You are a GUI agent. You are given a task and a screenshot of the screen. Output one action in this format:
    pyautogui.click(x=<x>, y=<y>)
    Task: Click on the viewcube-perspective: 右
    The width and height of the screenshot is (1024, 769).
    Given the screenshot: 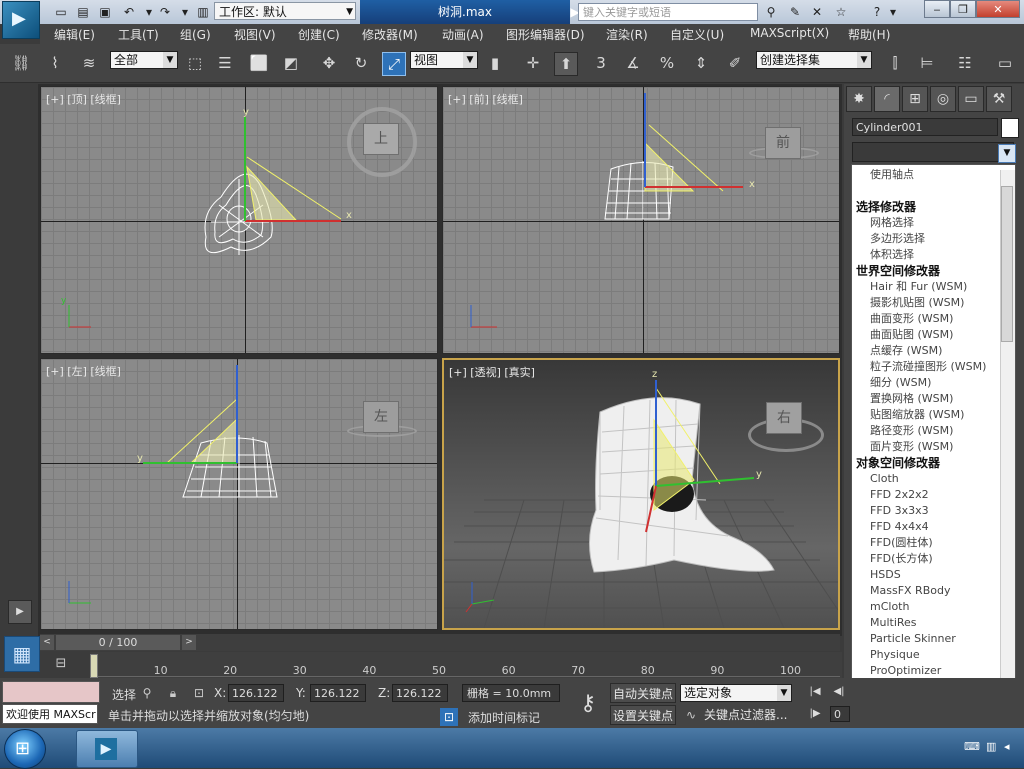 What is the action you would take?
    pyautogui.click(x=784, y=418)
    